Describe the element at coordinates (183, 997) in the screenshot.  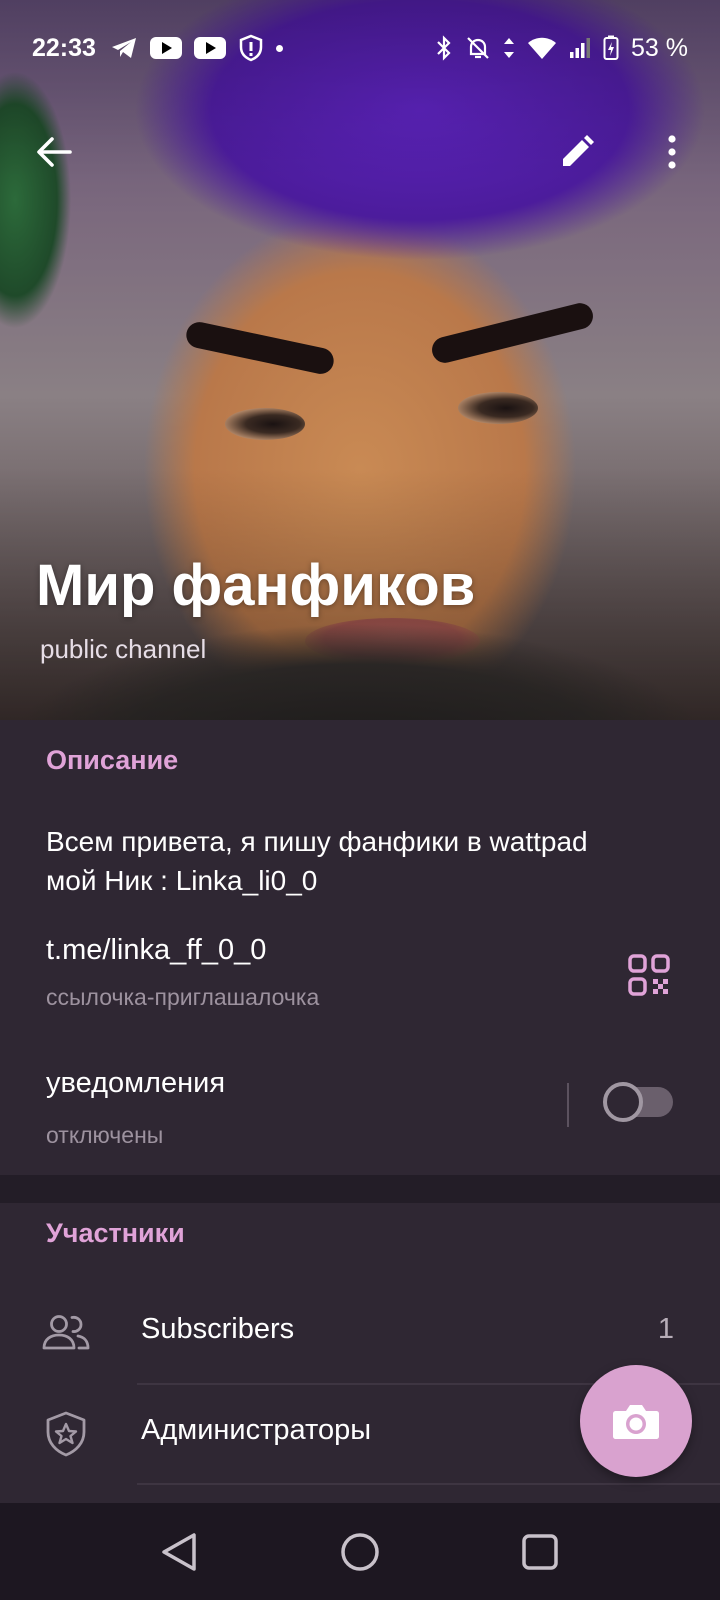
I see `invite-link-caption: ссылочка-приглашалочка` at that location.